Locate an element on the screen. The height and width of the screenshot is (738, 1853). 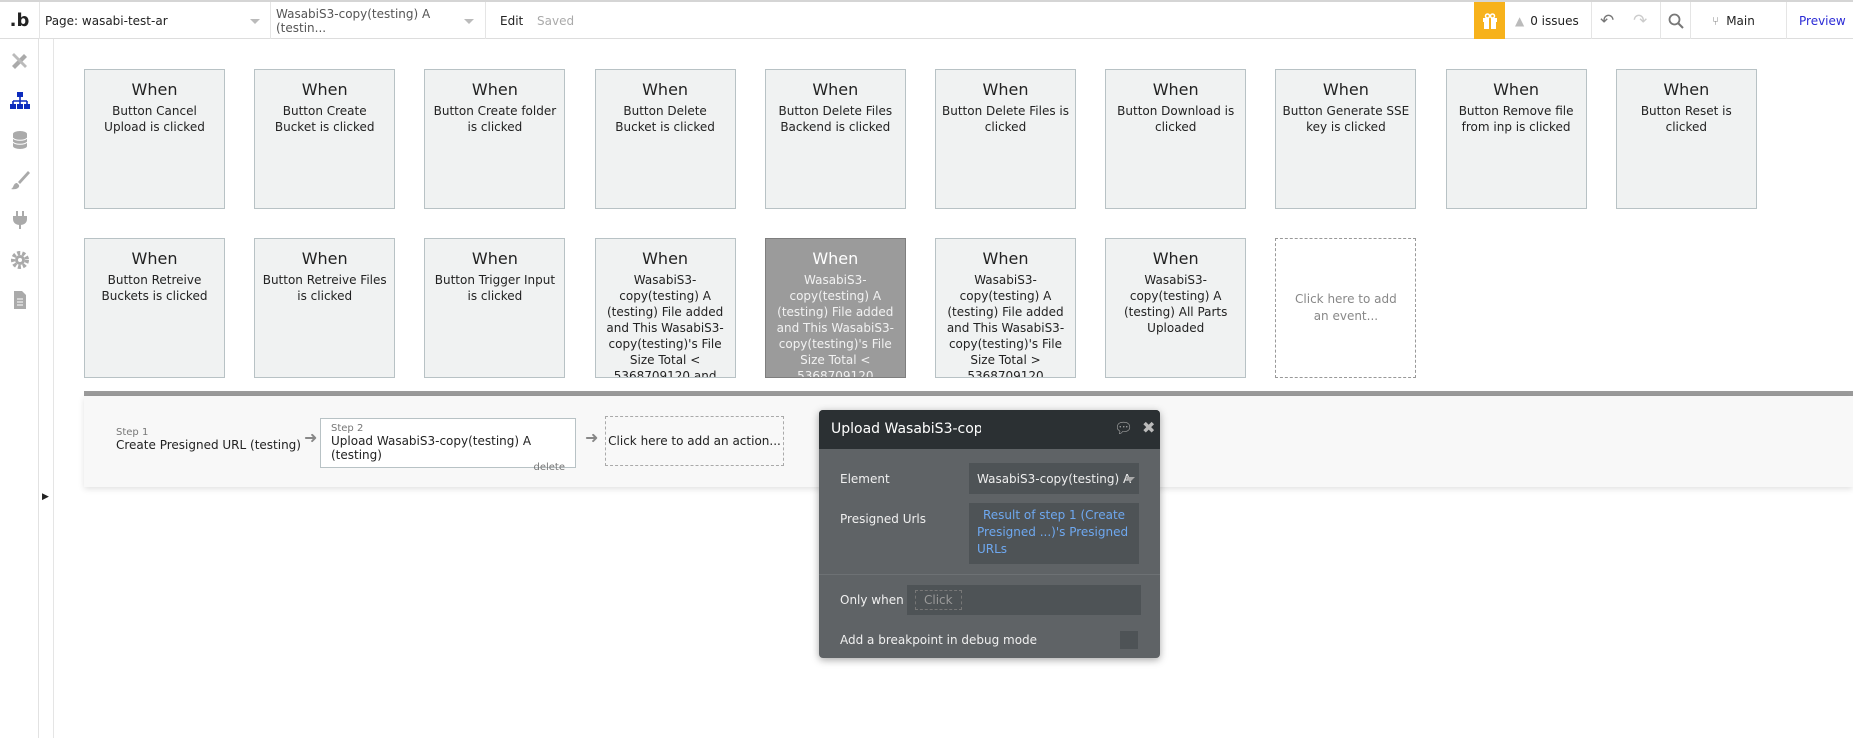
workflow-icon is located at coordinates (20, 101).